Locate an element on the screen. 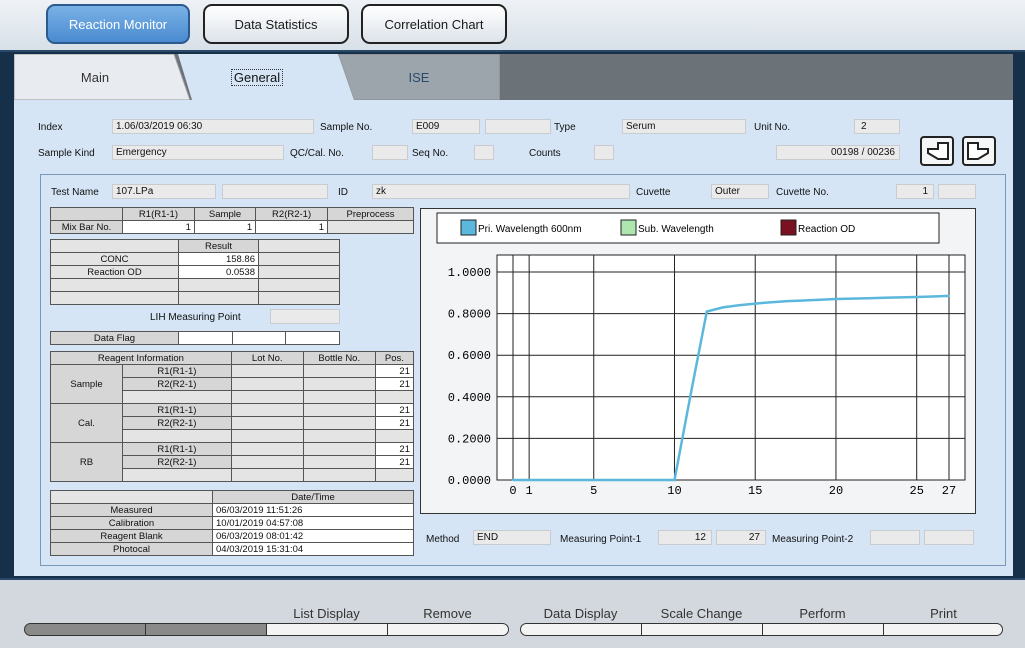 The image size is (1025, 648). result-table: Result CONC 158.86 Reaction OD 0.0538 is located at coordinates (195, 272).